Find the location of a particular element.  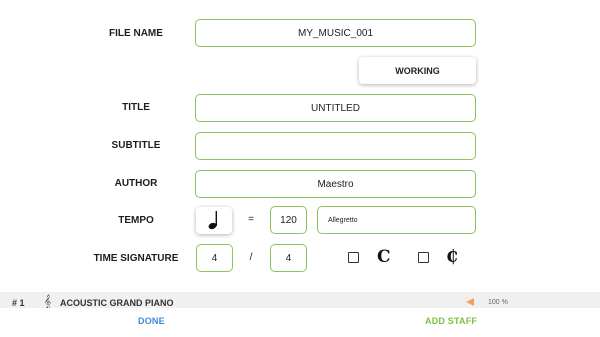

cut-time-checkbox is located at coordinates (423, 257).